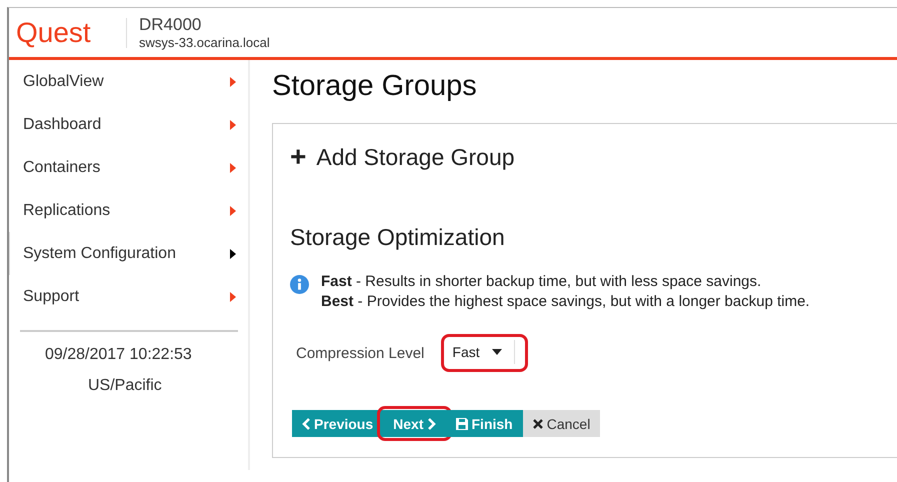 Image resolution: width=897 pixels, height=482 pixels. Describe the element at coordinates (541, 281) in the screenshot. I see `info-text: Fast - Results in shorter backup time, but with less space savings.` at that location.